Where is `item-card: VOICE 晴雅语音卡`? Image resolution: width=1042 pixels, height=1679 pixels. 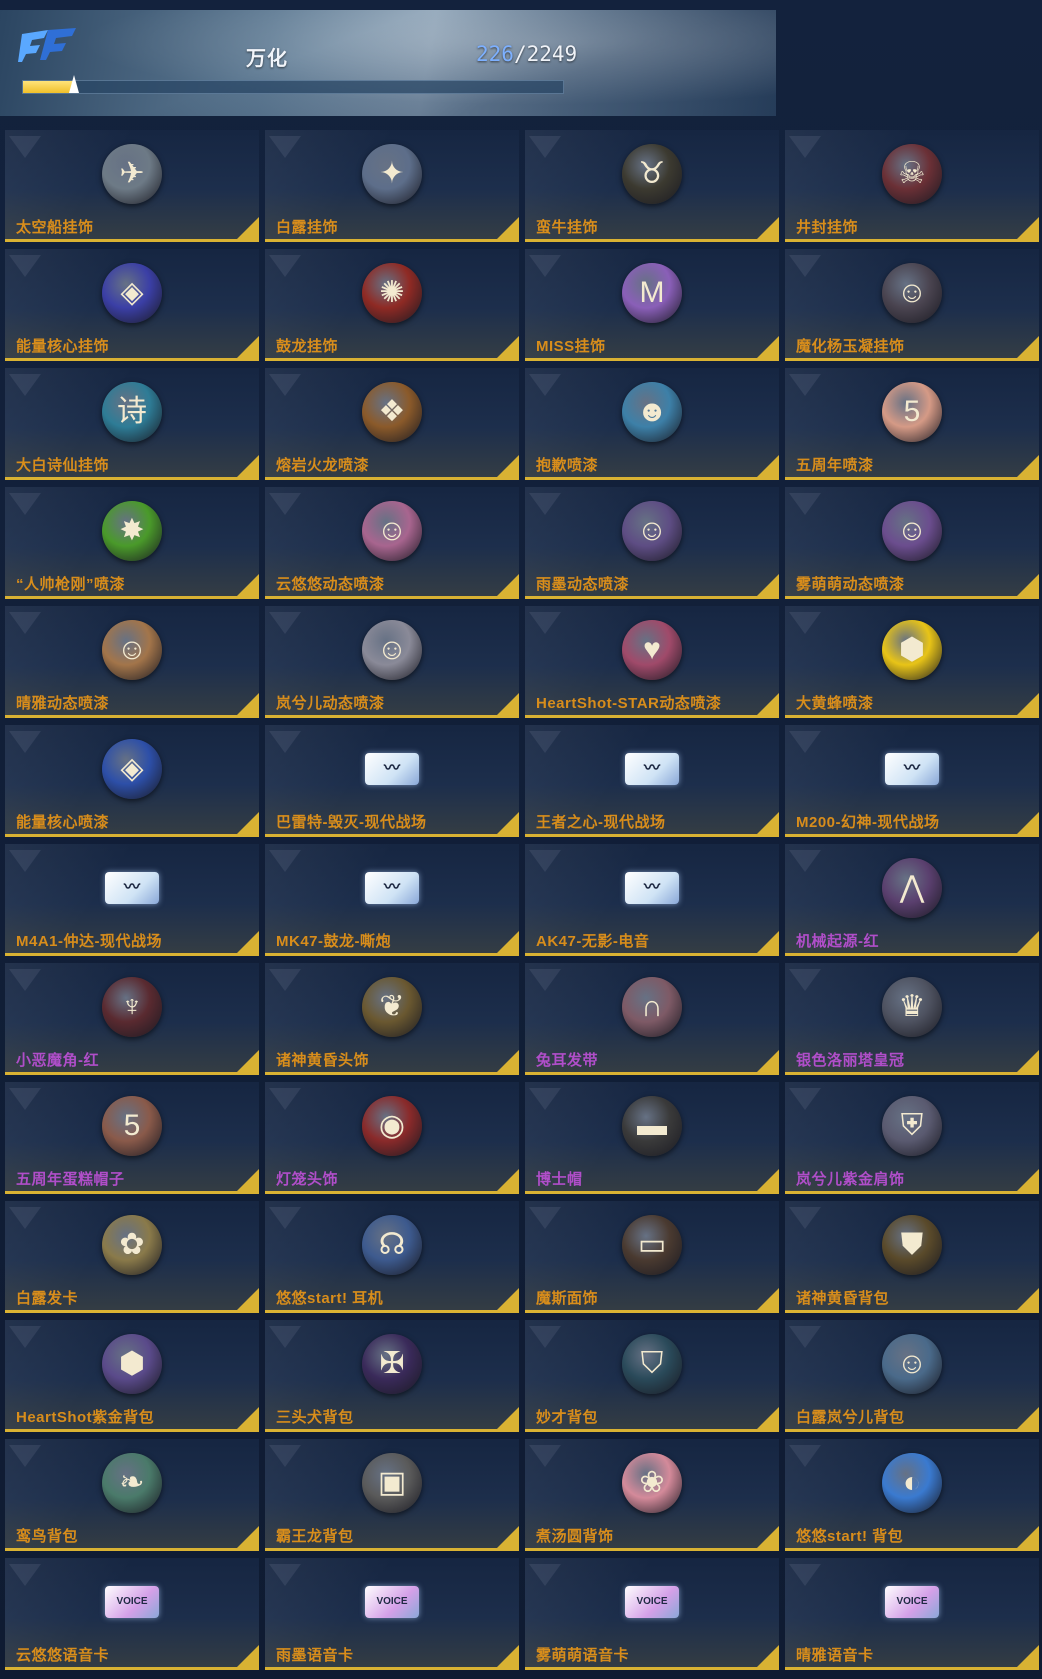
item-card: VOICE 晴雅语音卡 is located at coordinates (912, 1614).